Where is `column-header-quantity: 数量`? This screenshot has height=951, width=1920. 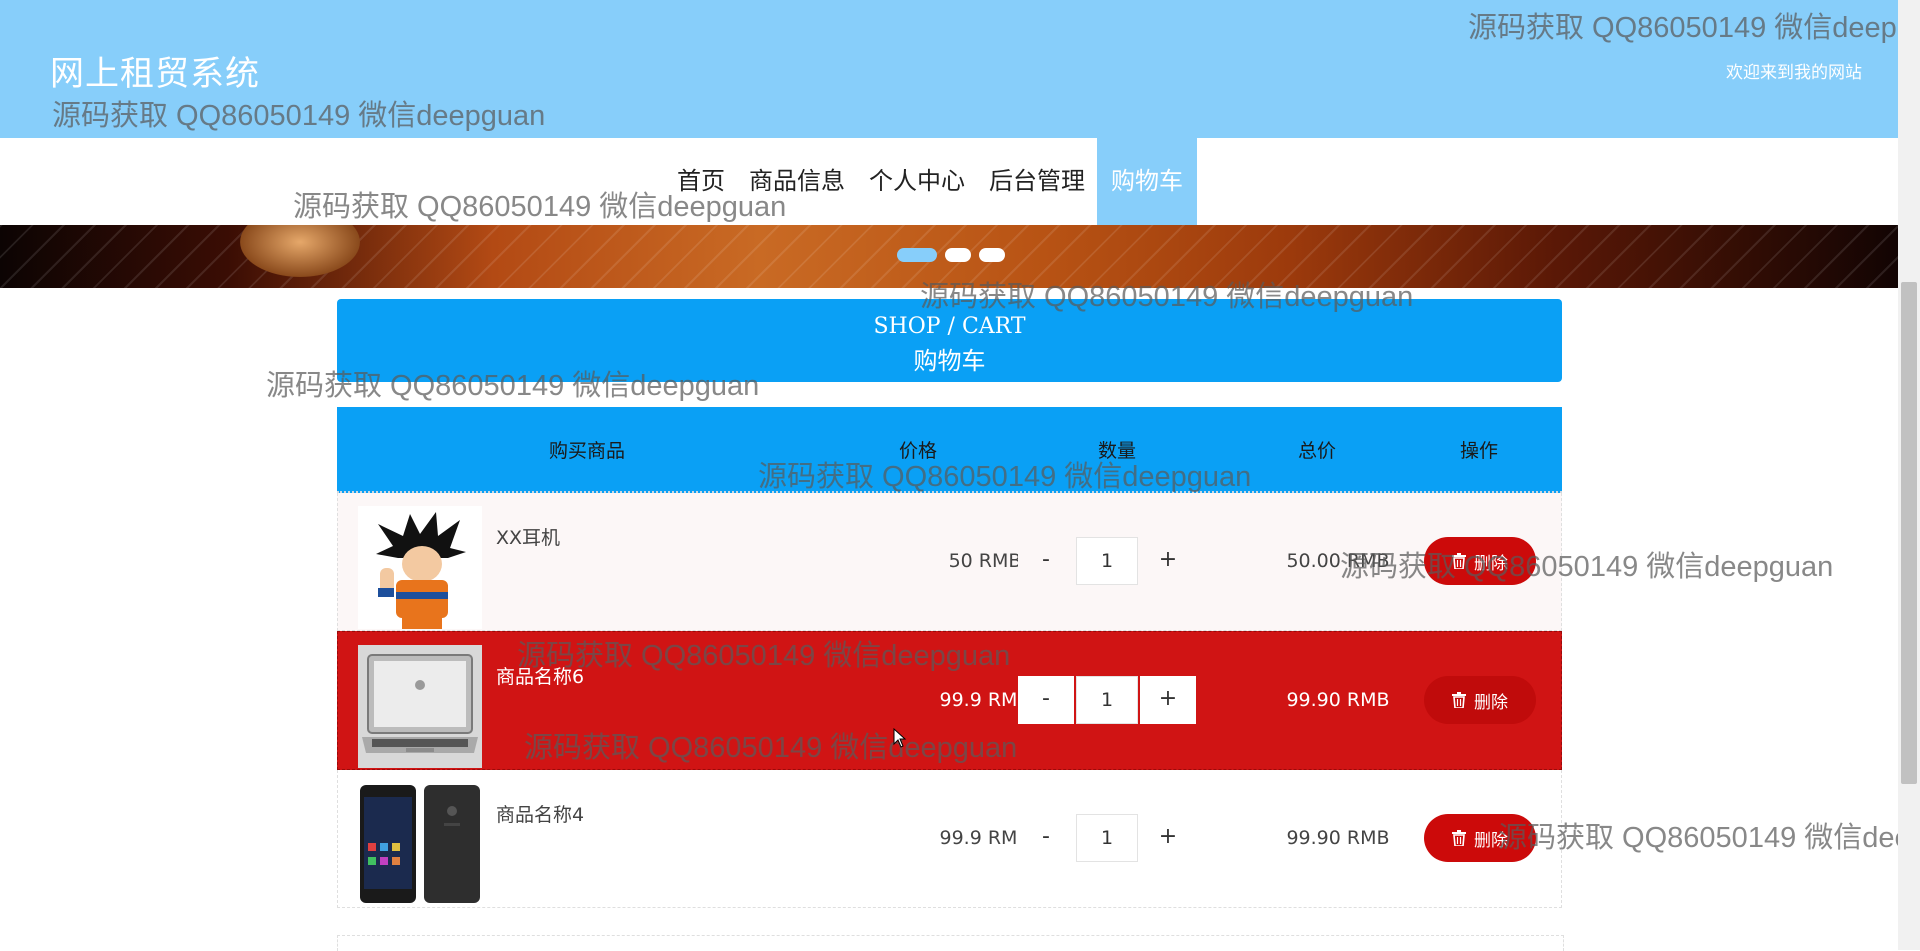 column-header-quantity: 数量 is located at coordinates (1117, 450).